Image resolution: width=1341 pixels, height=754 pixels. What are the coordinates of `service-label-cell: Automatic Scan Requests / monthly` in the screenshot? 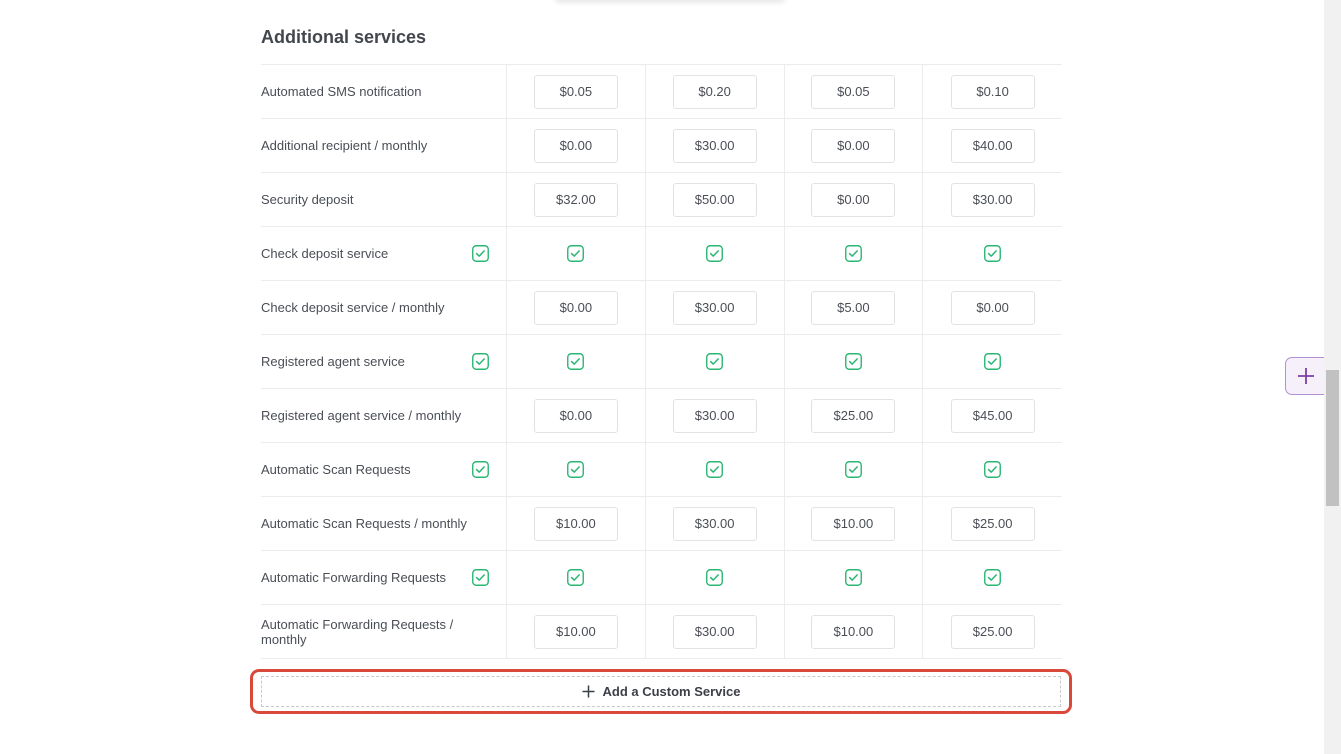 It's located at (384, 523).